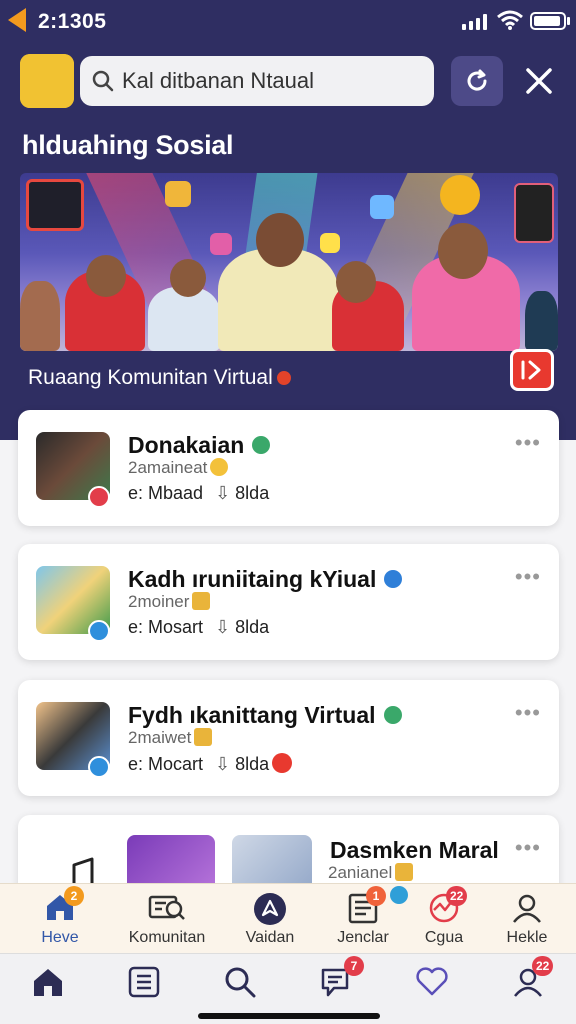 Image resolution: width=576 pixels, height=1024 pixels. Describe the element at coordinates (363, 919) in the screenshot. I see `tab-documents: 1 Jenclar` at that location.